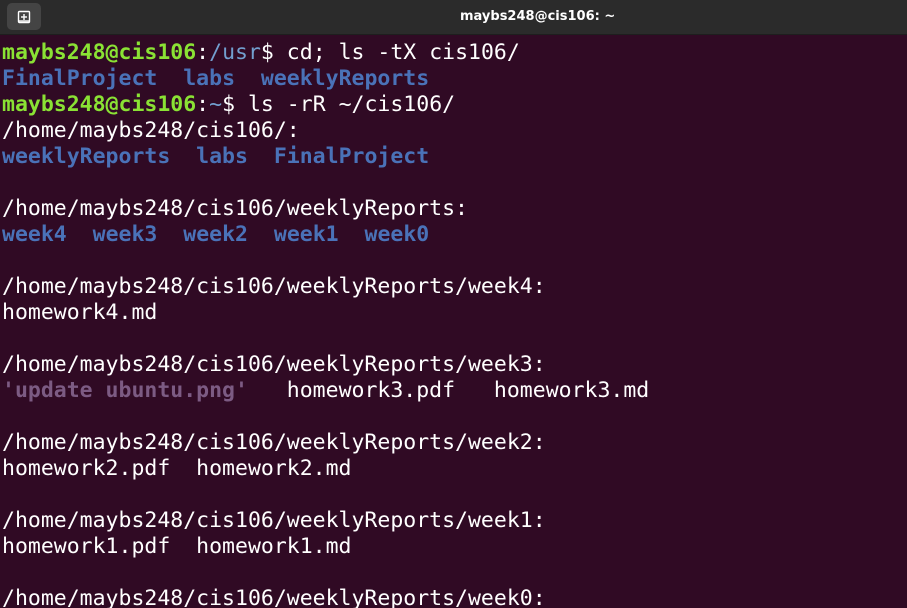 Image resolution: width=907 pixels, height=608 pixels. I want to click on file-entry: homework3.pdf, so click(371, 390).